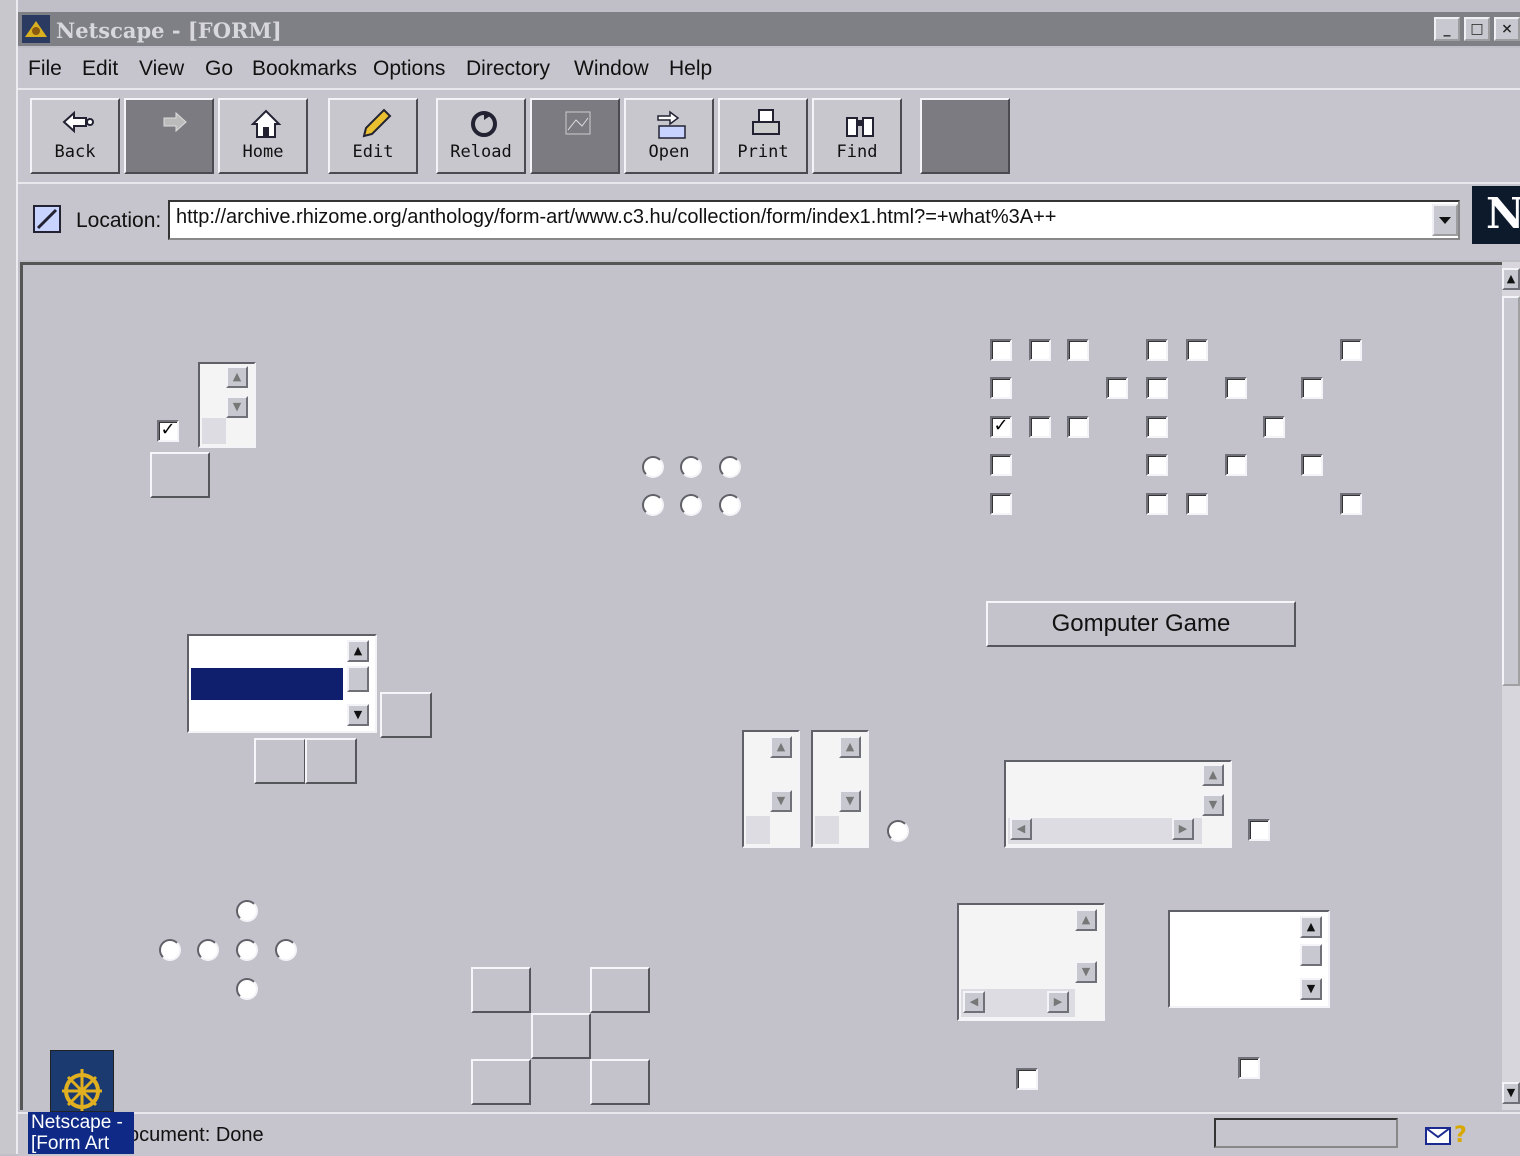 The image size is (1520, 1156). I want to click on gomputer-game-button: Gomputer Game, so click(1141, 624).